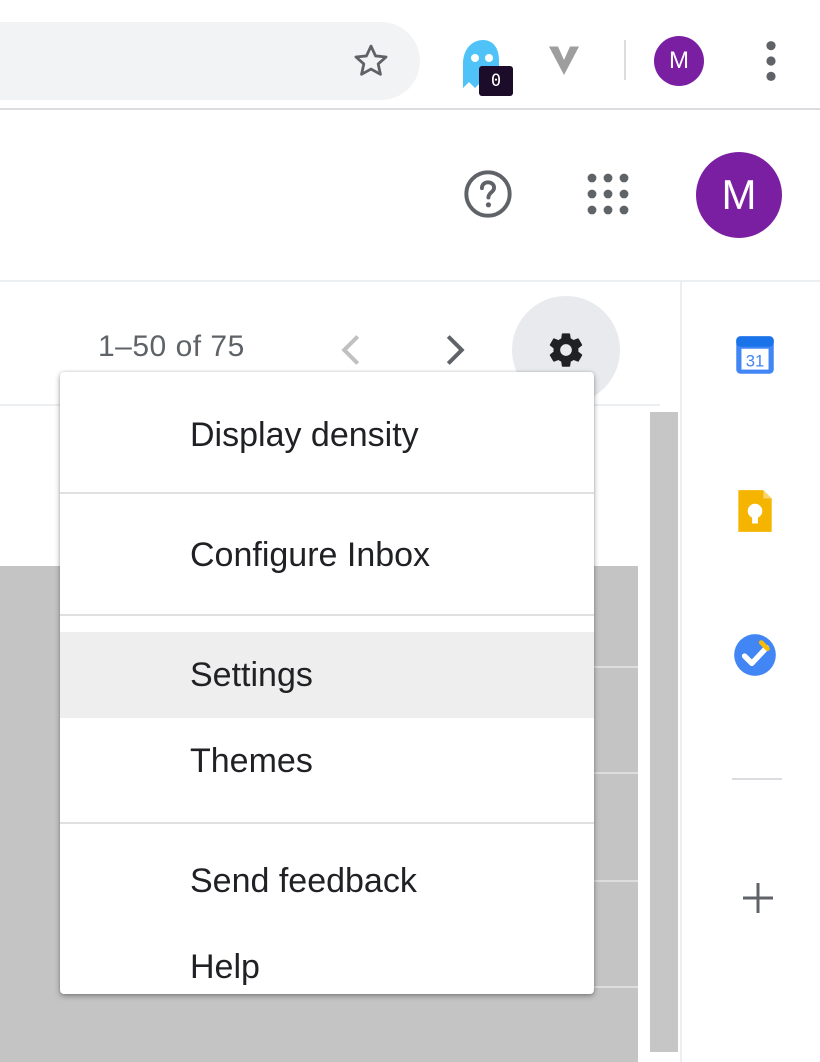 This screenshot has height=1062, width=820. I want to click on side-panel-divider, so click(757, 779).